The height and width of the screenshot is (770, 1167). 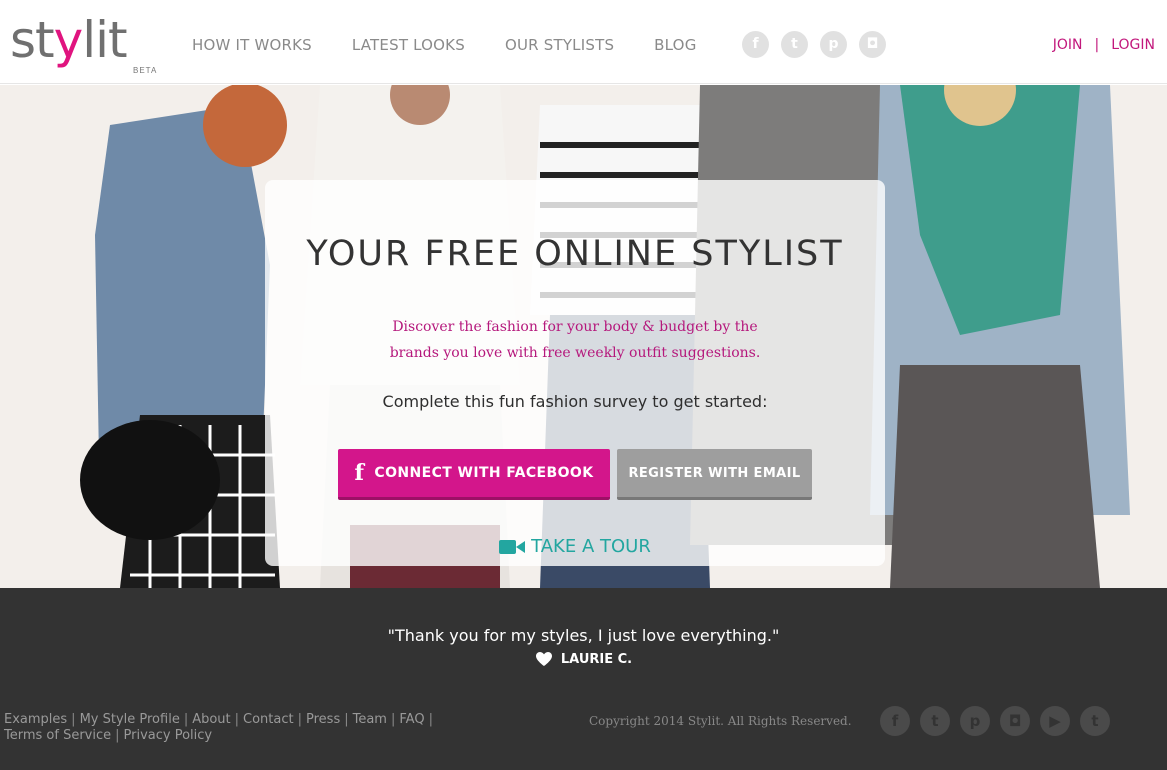 What do you see at coordinates (35, 719) in the screenshot?
I see `footer-link-examples: Examples` at bounding box center [35, 719].